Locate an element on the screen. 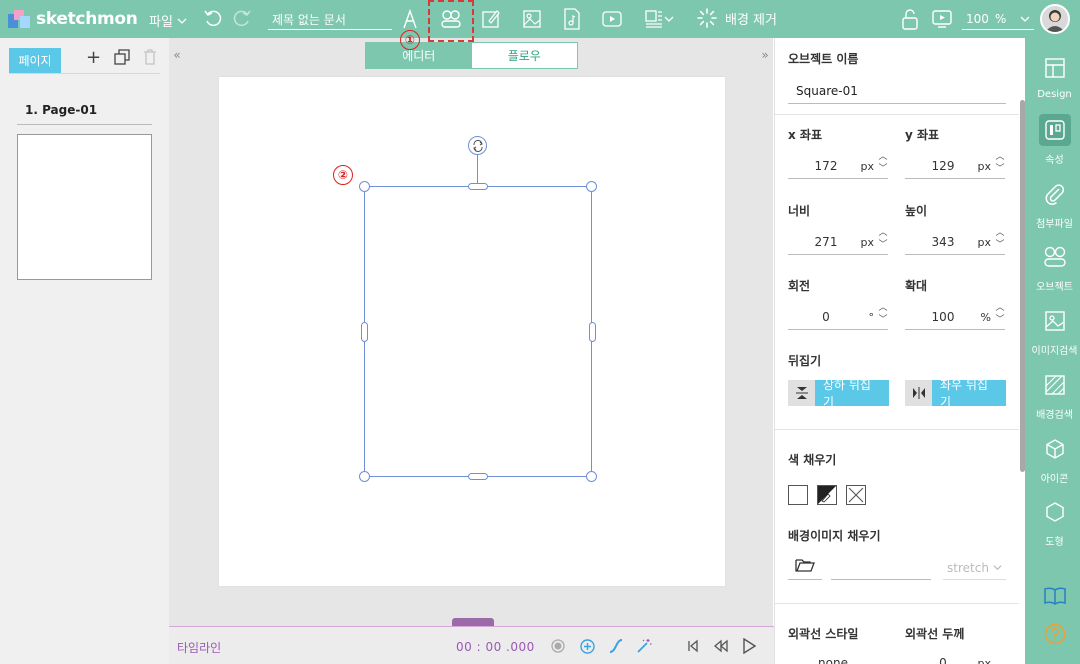  resize-handle-bottom-right is located at coordinates (591, 476).